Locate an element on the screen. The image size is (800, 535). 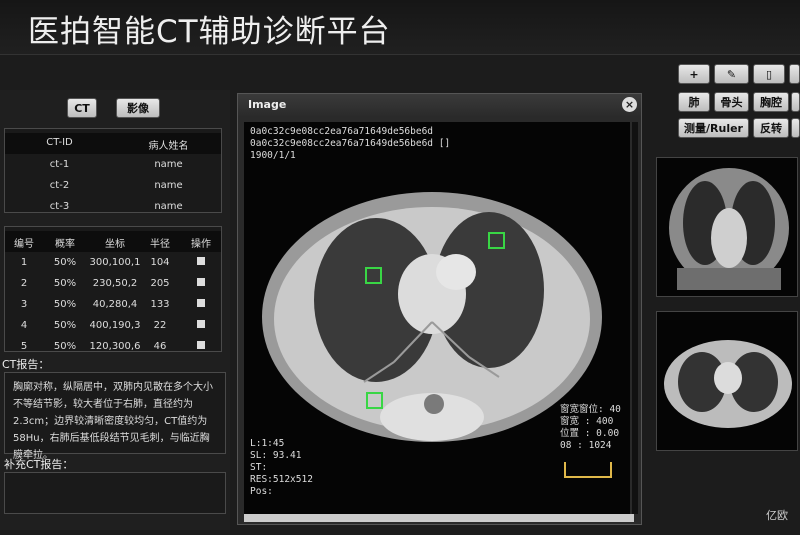
table-header: 编号 概率 坐标 半径 操作 is located at coordinates (113, 241).